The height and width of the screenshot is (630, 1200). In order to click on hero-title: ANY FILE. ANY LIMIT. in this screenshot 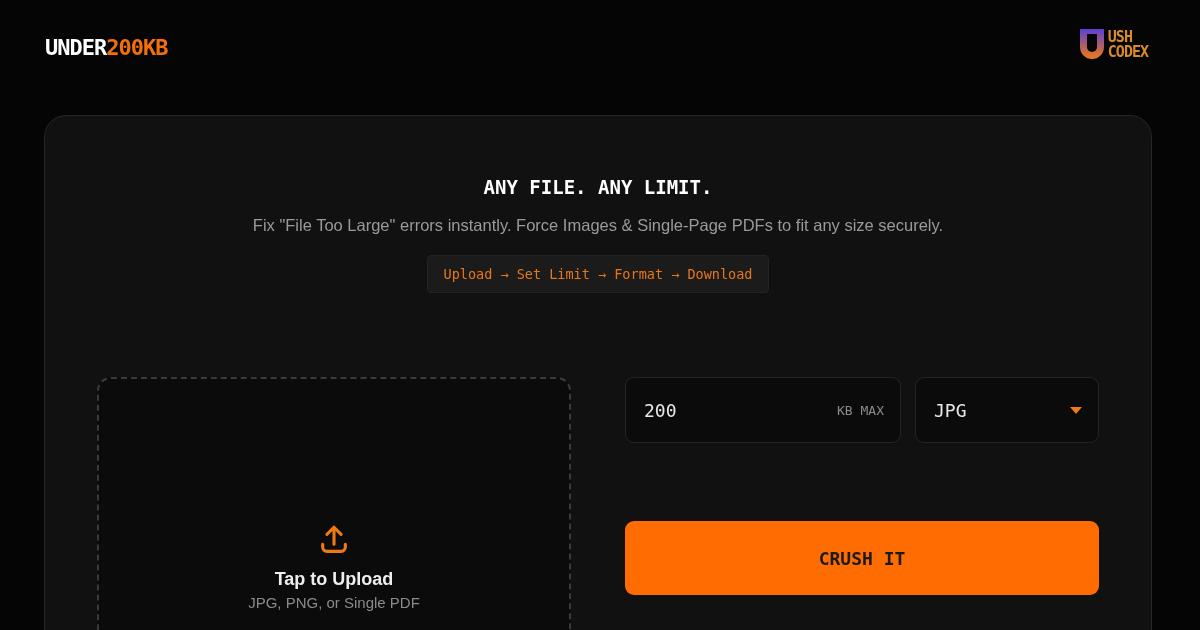, I will do `click(598, 187)`.